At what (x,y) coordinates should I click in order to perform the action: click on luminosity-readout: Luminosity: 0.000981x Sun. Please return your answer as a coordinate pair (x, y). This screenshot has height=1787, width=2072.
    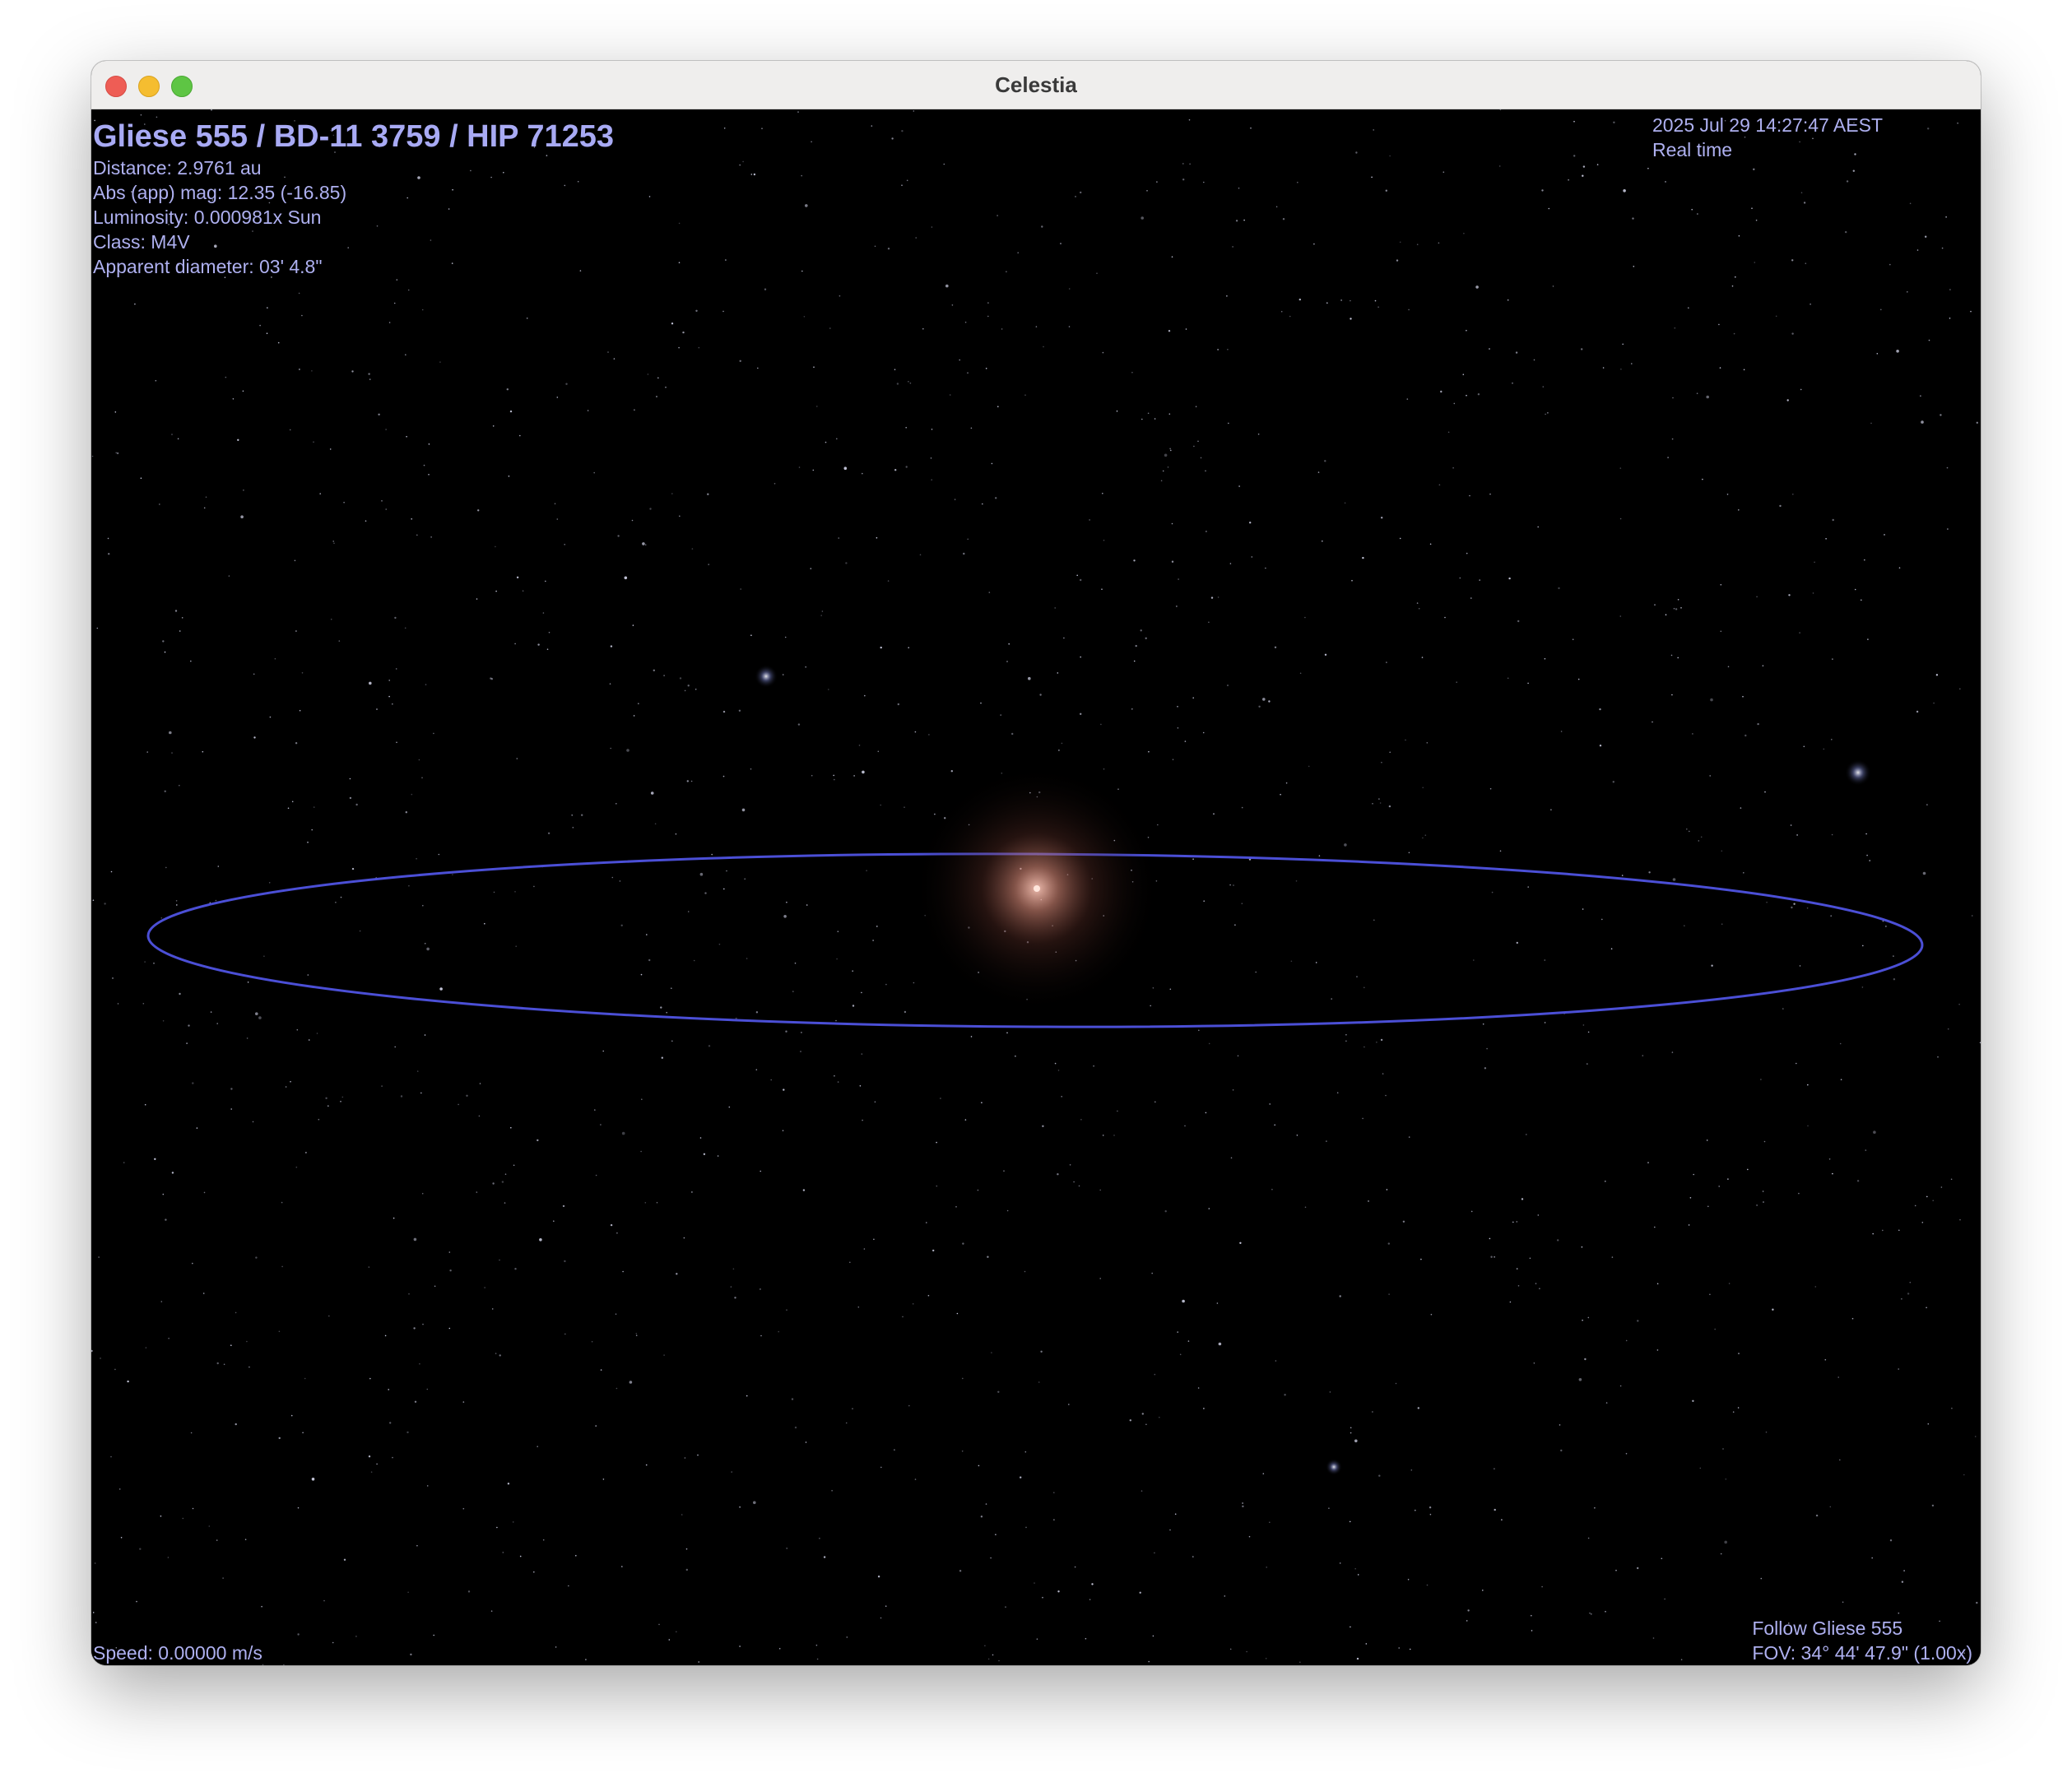
    Looking at the image, I should click on (207, 217).